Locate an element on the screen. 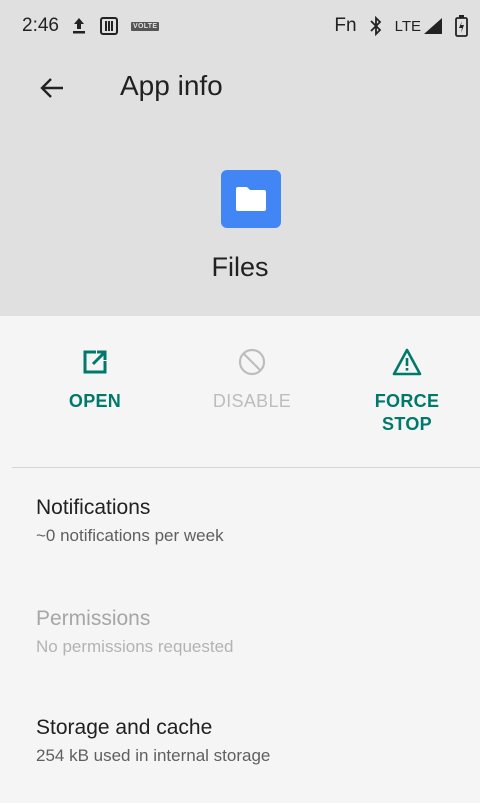 This screenshot has width=480, height=803. volte-badge: VOLTE is located at coordinates (145, 26).